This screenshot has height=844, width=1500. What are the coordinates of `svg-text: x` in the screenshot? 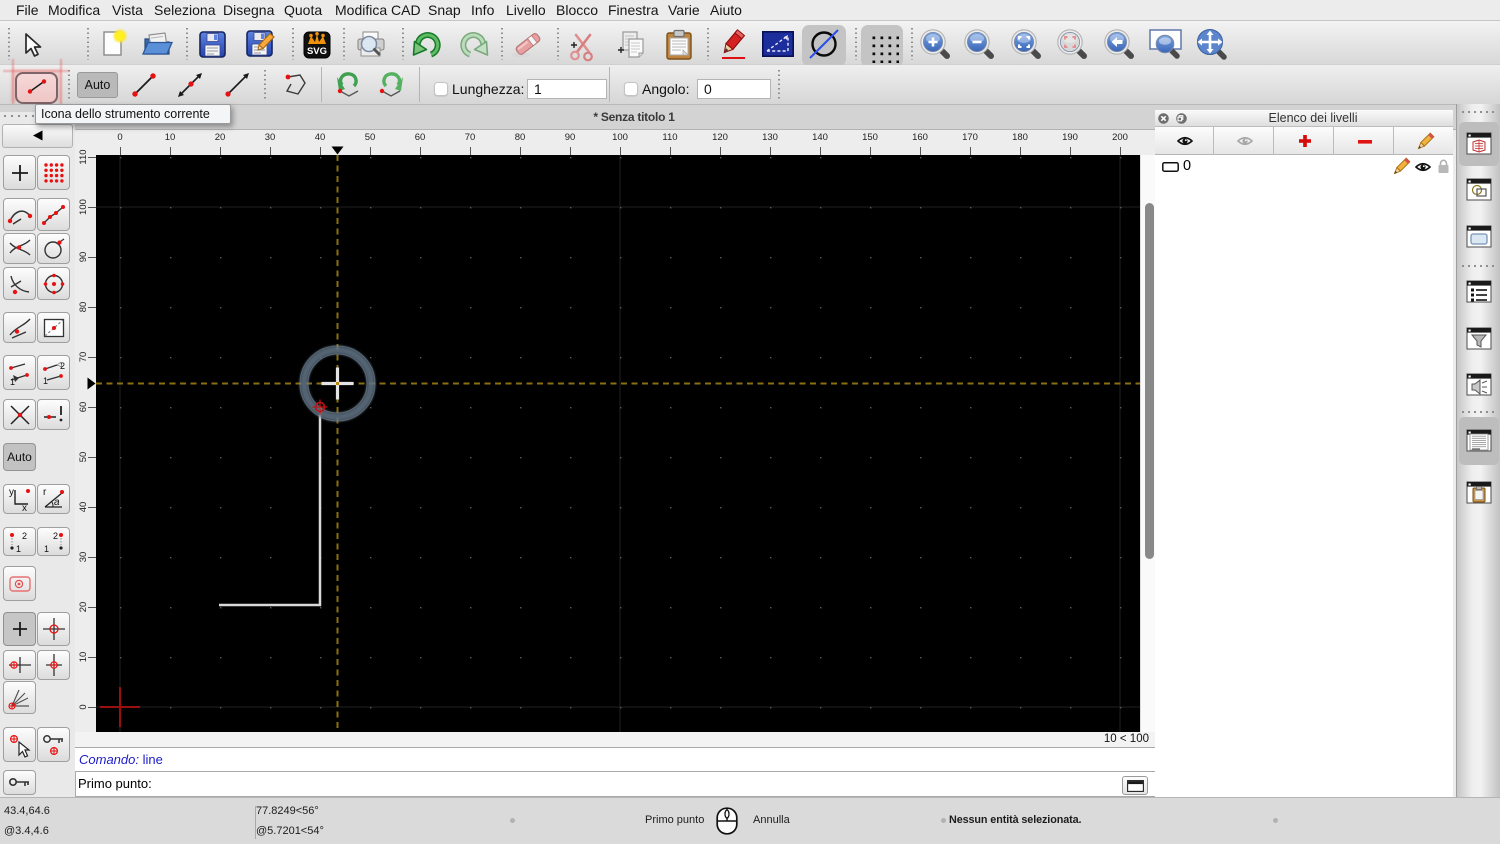 It's located at (24, 507).